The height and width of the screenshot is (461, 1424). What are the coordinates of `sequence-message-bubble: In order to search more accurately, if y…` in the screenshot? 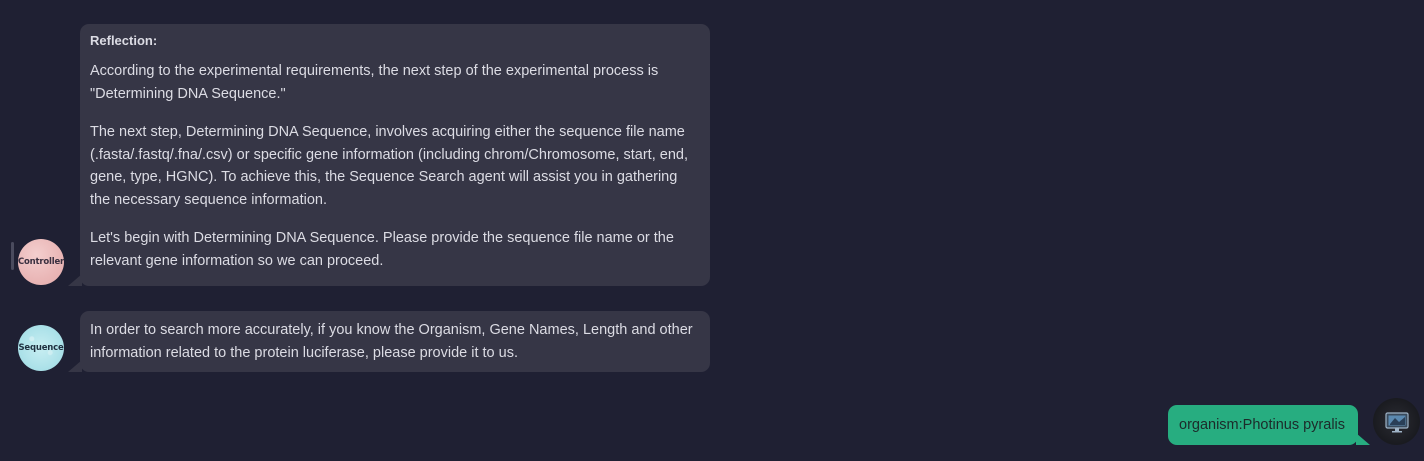 It's located at (395, 341).